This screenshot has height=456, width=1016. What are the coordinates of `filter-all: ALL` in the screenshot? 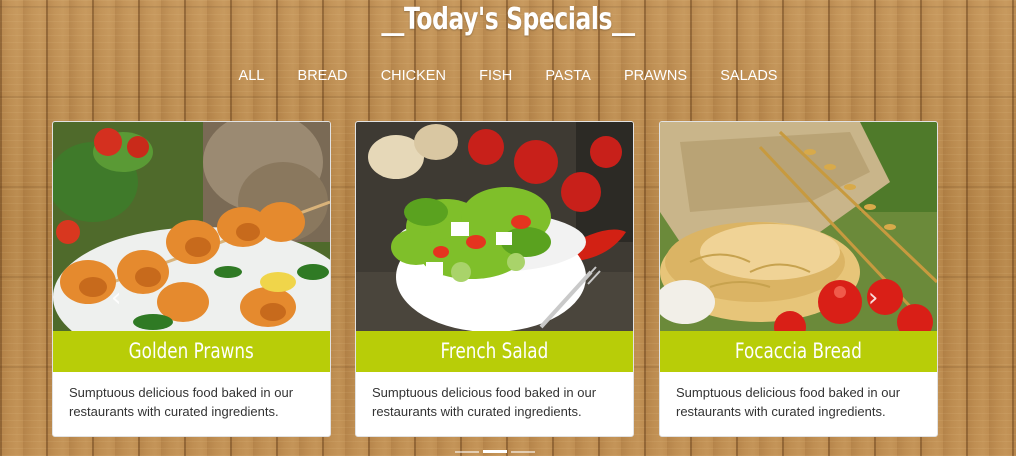 It's located at (251, 76).